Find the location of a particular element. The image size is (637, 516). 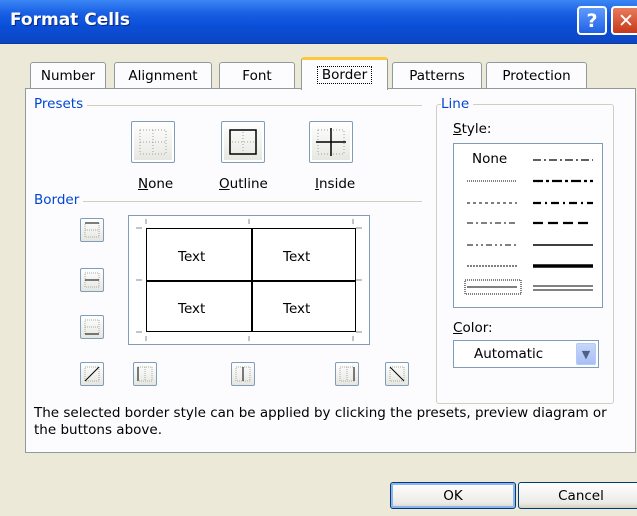

tab-protection: Protection is located at coordinates (536, 75).